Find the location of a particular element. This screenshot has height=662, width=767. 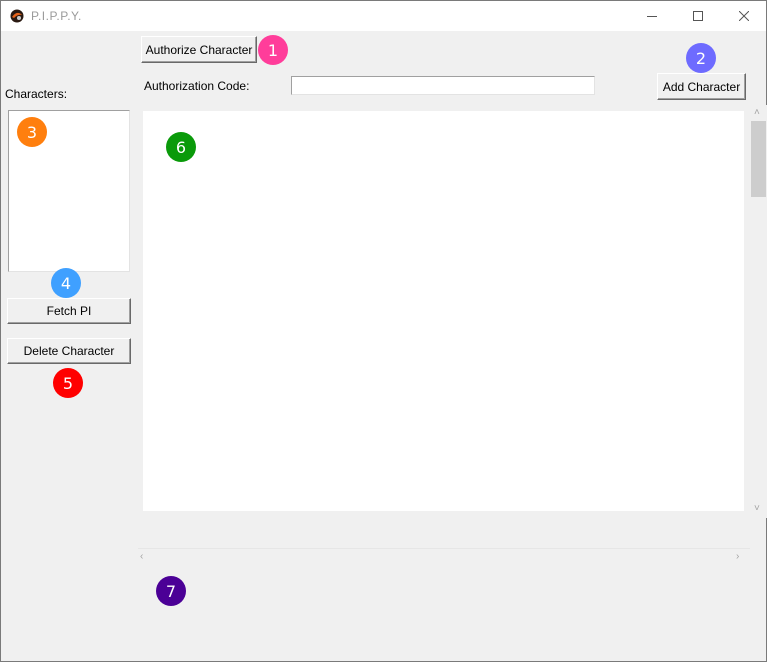

annotation-marker-1: 1 is located at coordinates (273, 50).